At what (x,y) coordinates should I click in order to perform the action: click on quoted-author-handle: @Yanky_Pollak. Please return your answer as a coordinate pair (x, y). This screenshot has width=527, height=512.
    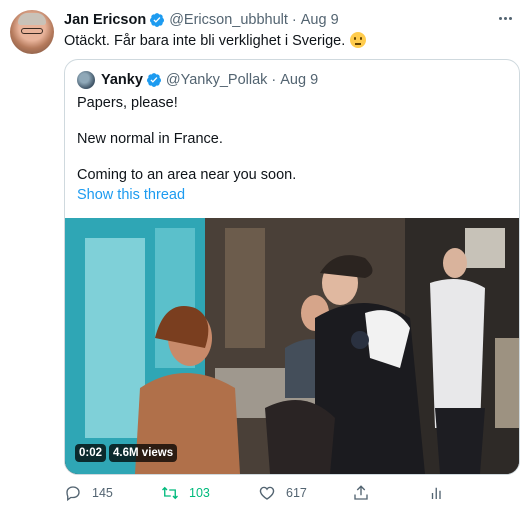
    Looking at the image, I should click on (216, 80).